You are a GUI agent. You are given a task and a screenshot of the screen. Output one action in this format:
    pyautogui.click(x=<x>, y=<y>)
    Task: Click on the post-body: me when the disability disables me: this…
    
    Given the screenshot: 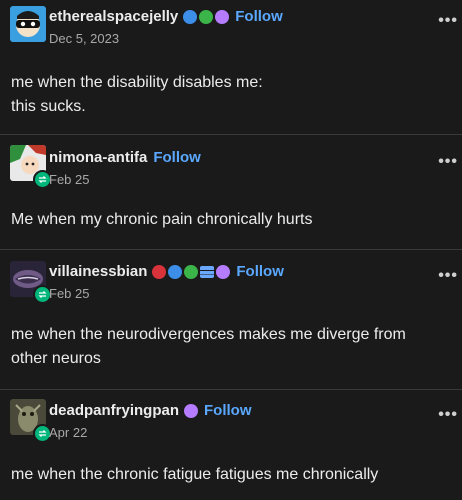 What is the action you would take?
    pyautogui.click(x=231, y=95)
    